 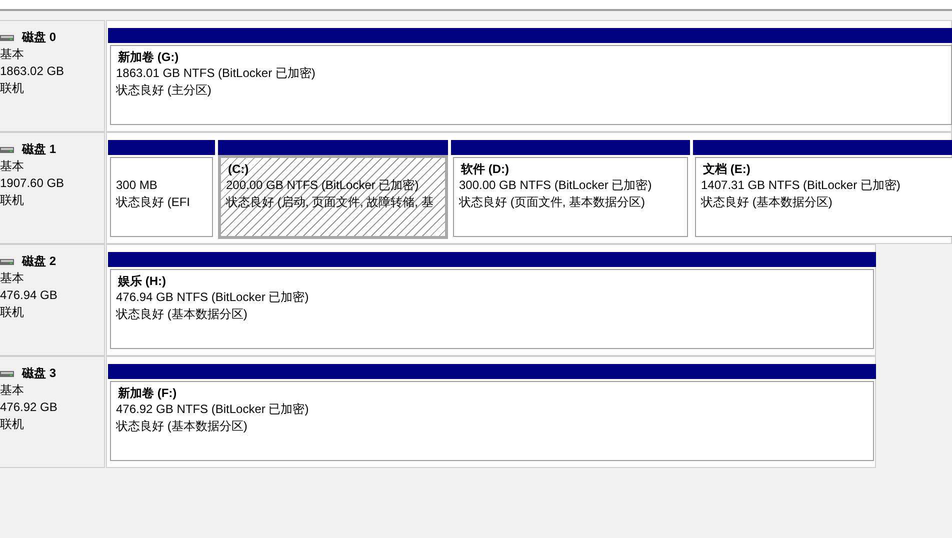 What do you see at coordinates (212, 409) in the screenshot?
I see `partition-info: 476.92 GB NTFS (BitLocker 已加密)` at bounding box center [212, 409].